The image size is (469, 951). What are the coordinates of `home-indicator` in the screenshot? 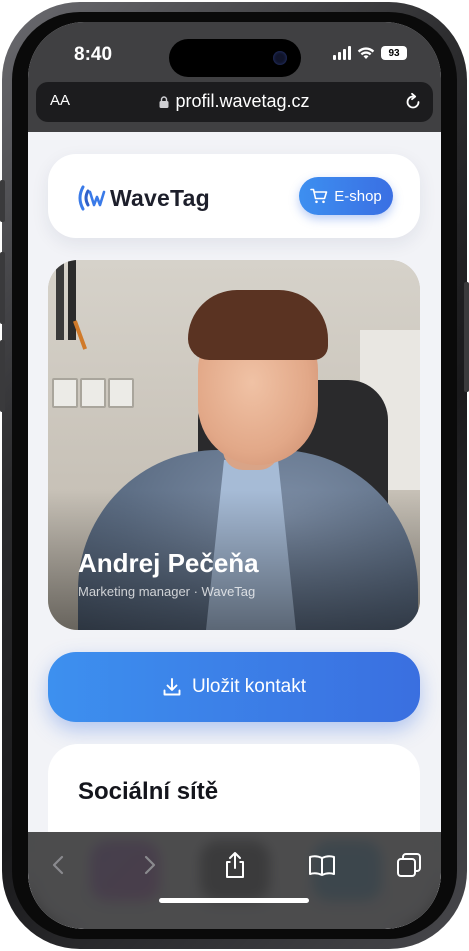 It's located at (234, 900).